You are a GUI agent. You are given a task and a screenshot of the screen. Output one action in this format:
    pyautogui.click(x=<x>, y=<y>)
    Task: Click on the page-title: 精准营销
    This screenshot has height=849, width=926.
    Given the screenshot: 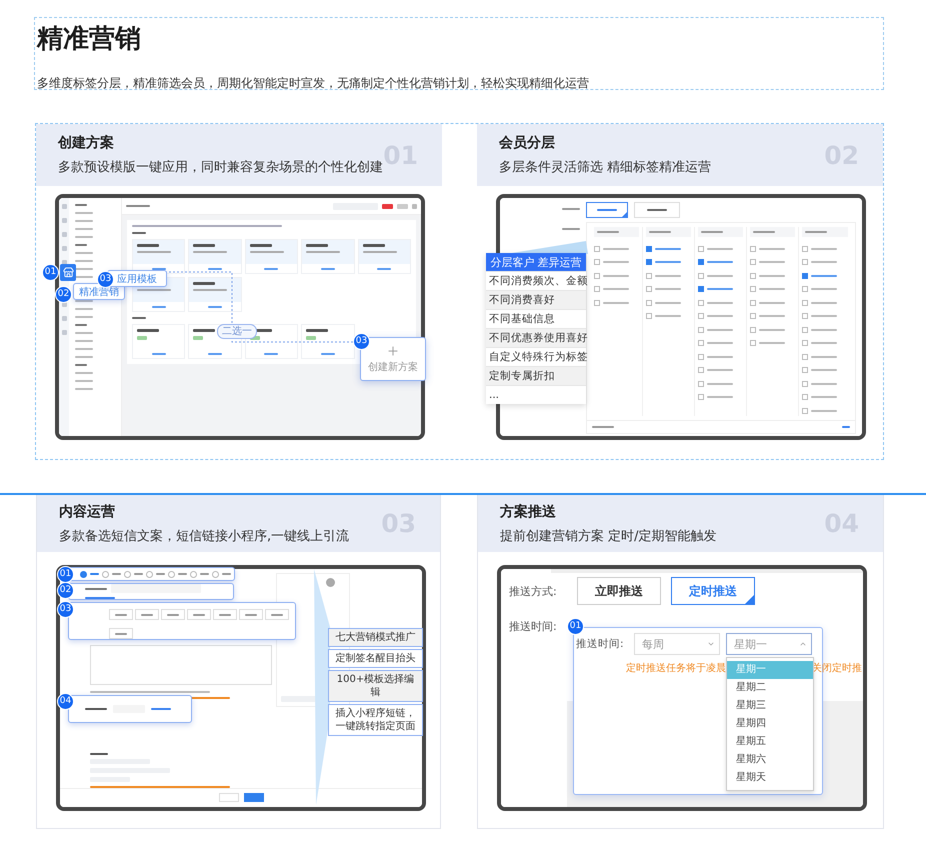 What is the action you would take?
    pyautogui.click(x=89, y=39)
    